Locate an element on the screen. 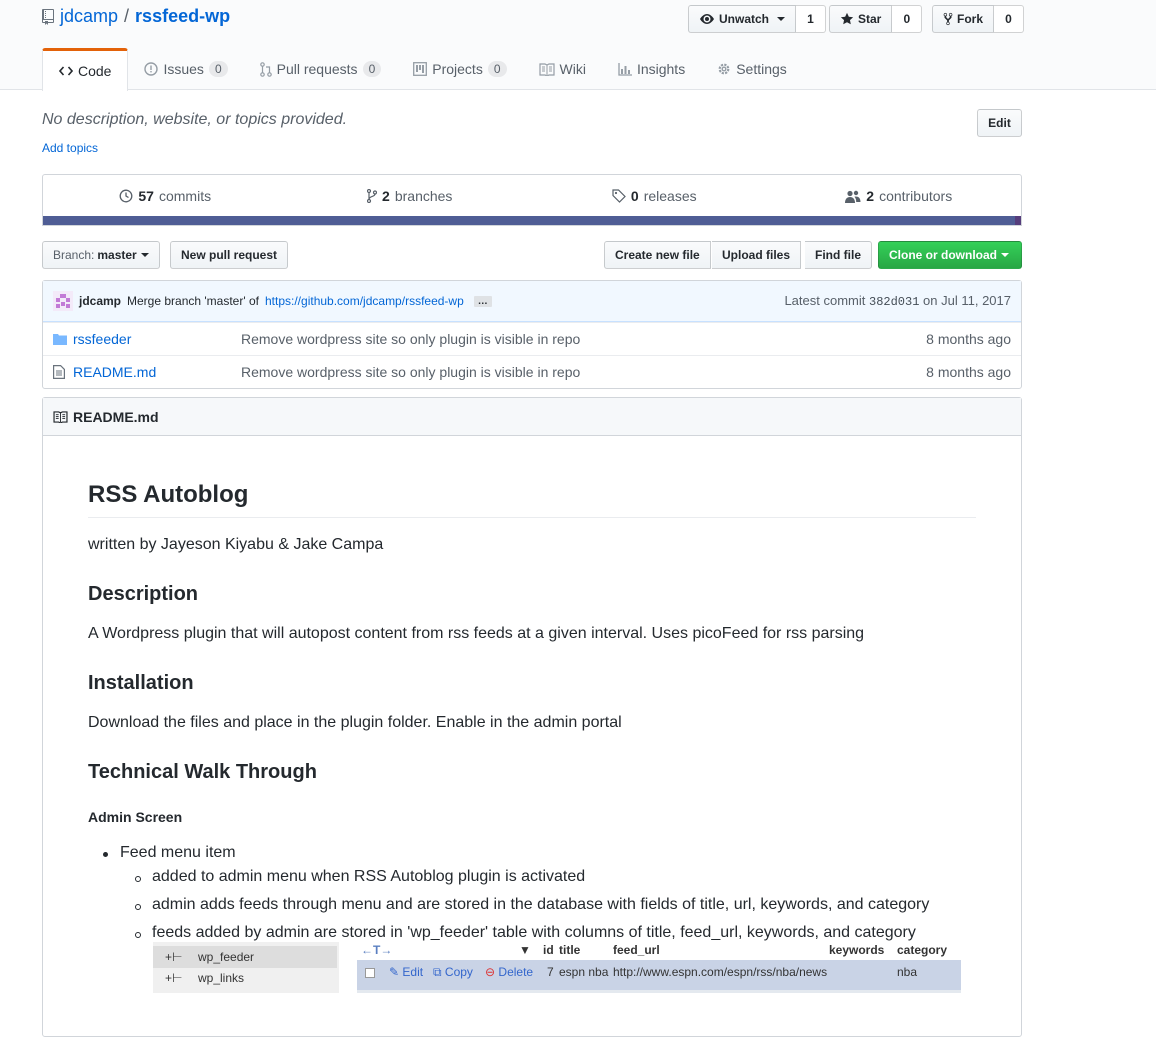  commits-link: 57 commits is located at coordinates (165, 196).